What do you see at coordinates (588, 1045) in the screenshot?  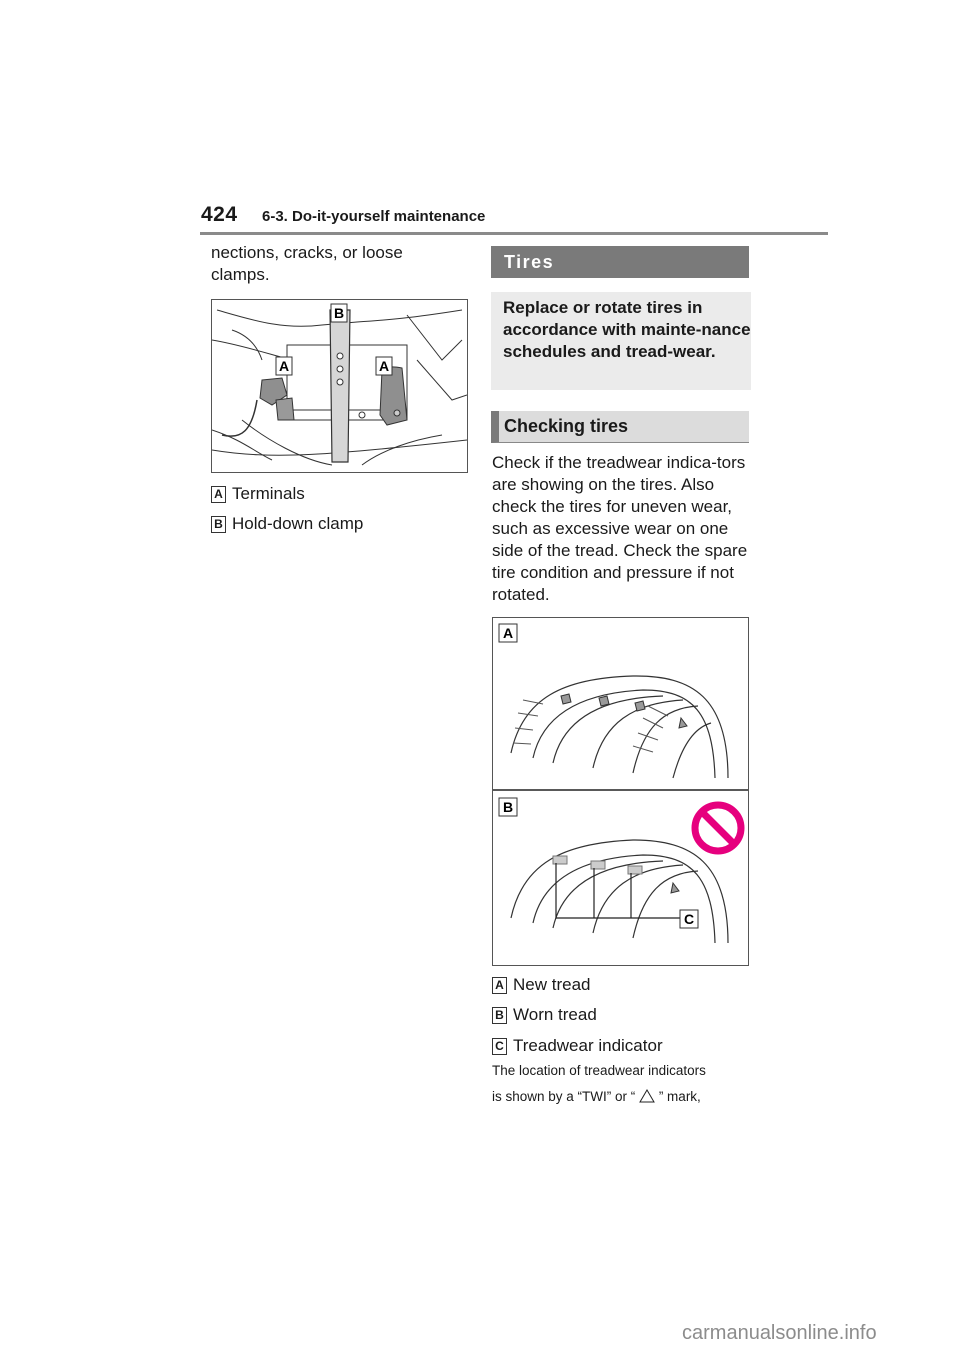 I see `legend-label: Treadwear indicator` at bounding box center [588, 1045].